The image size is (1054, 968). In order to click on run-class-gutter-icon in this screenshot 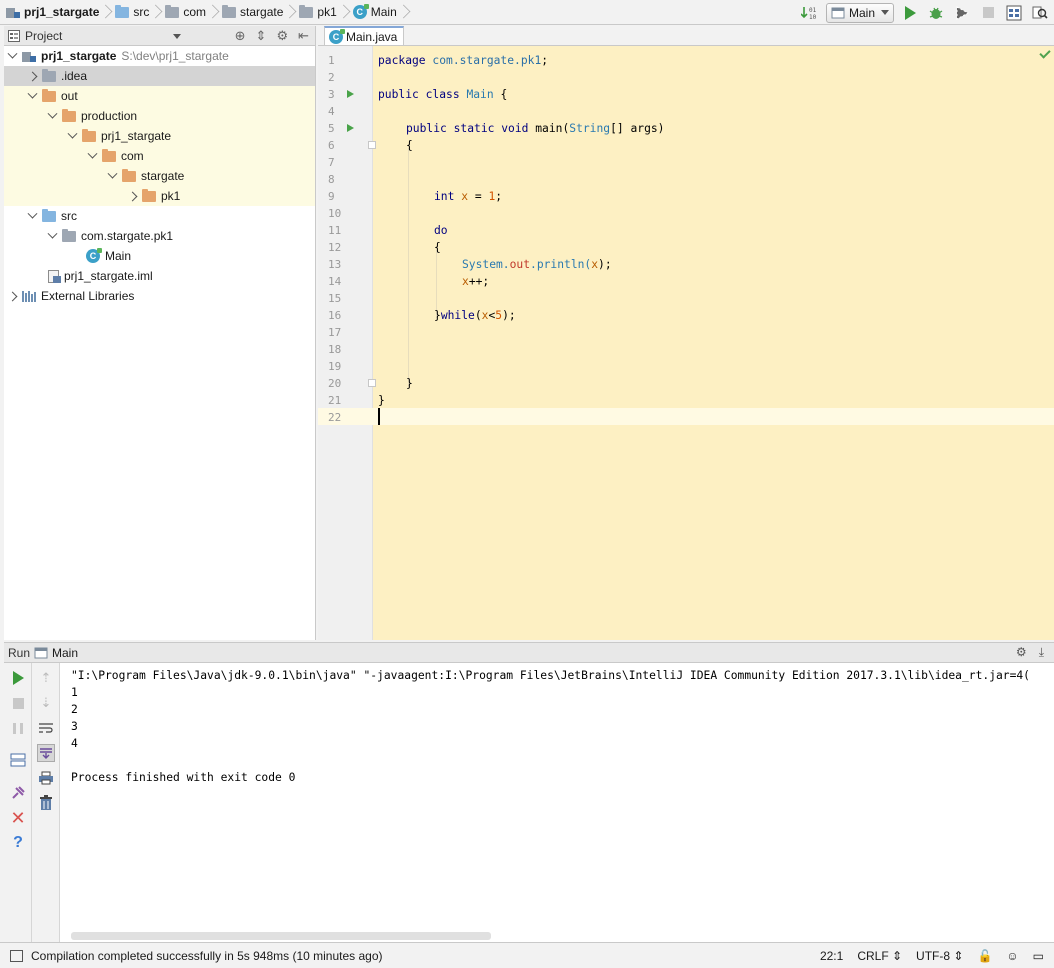, I will do `click(350, 94)`.